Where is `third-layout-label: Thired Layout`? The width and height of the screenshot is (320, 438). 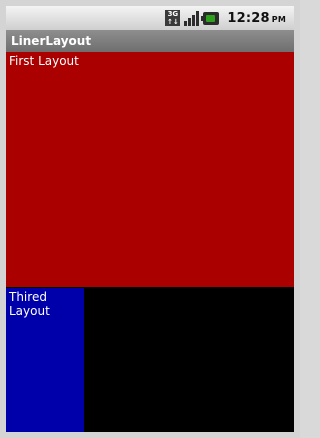 third-layout-label: Thired Layout is located at coordinates (29, 304).